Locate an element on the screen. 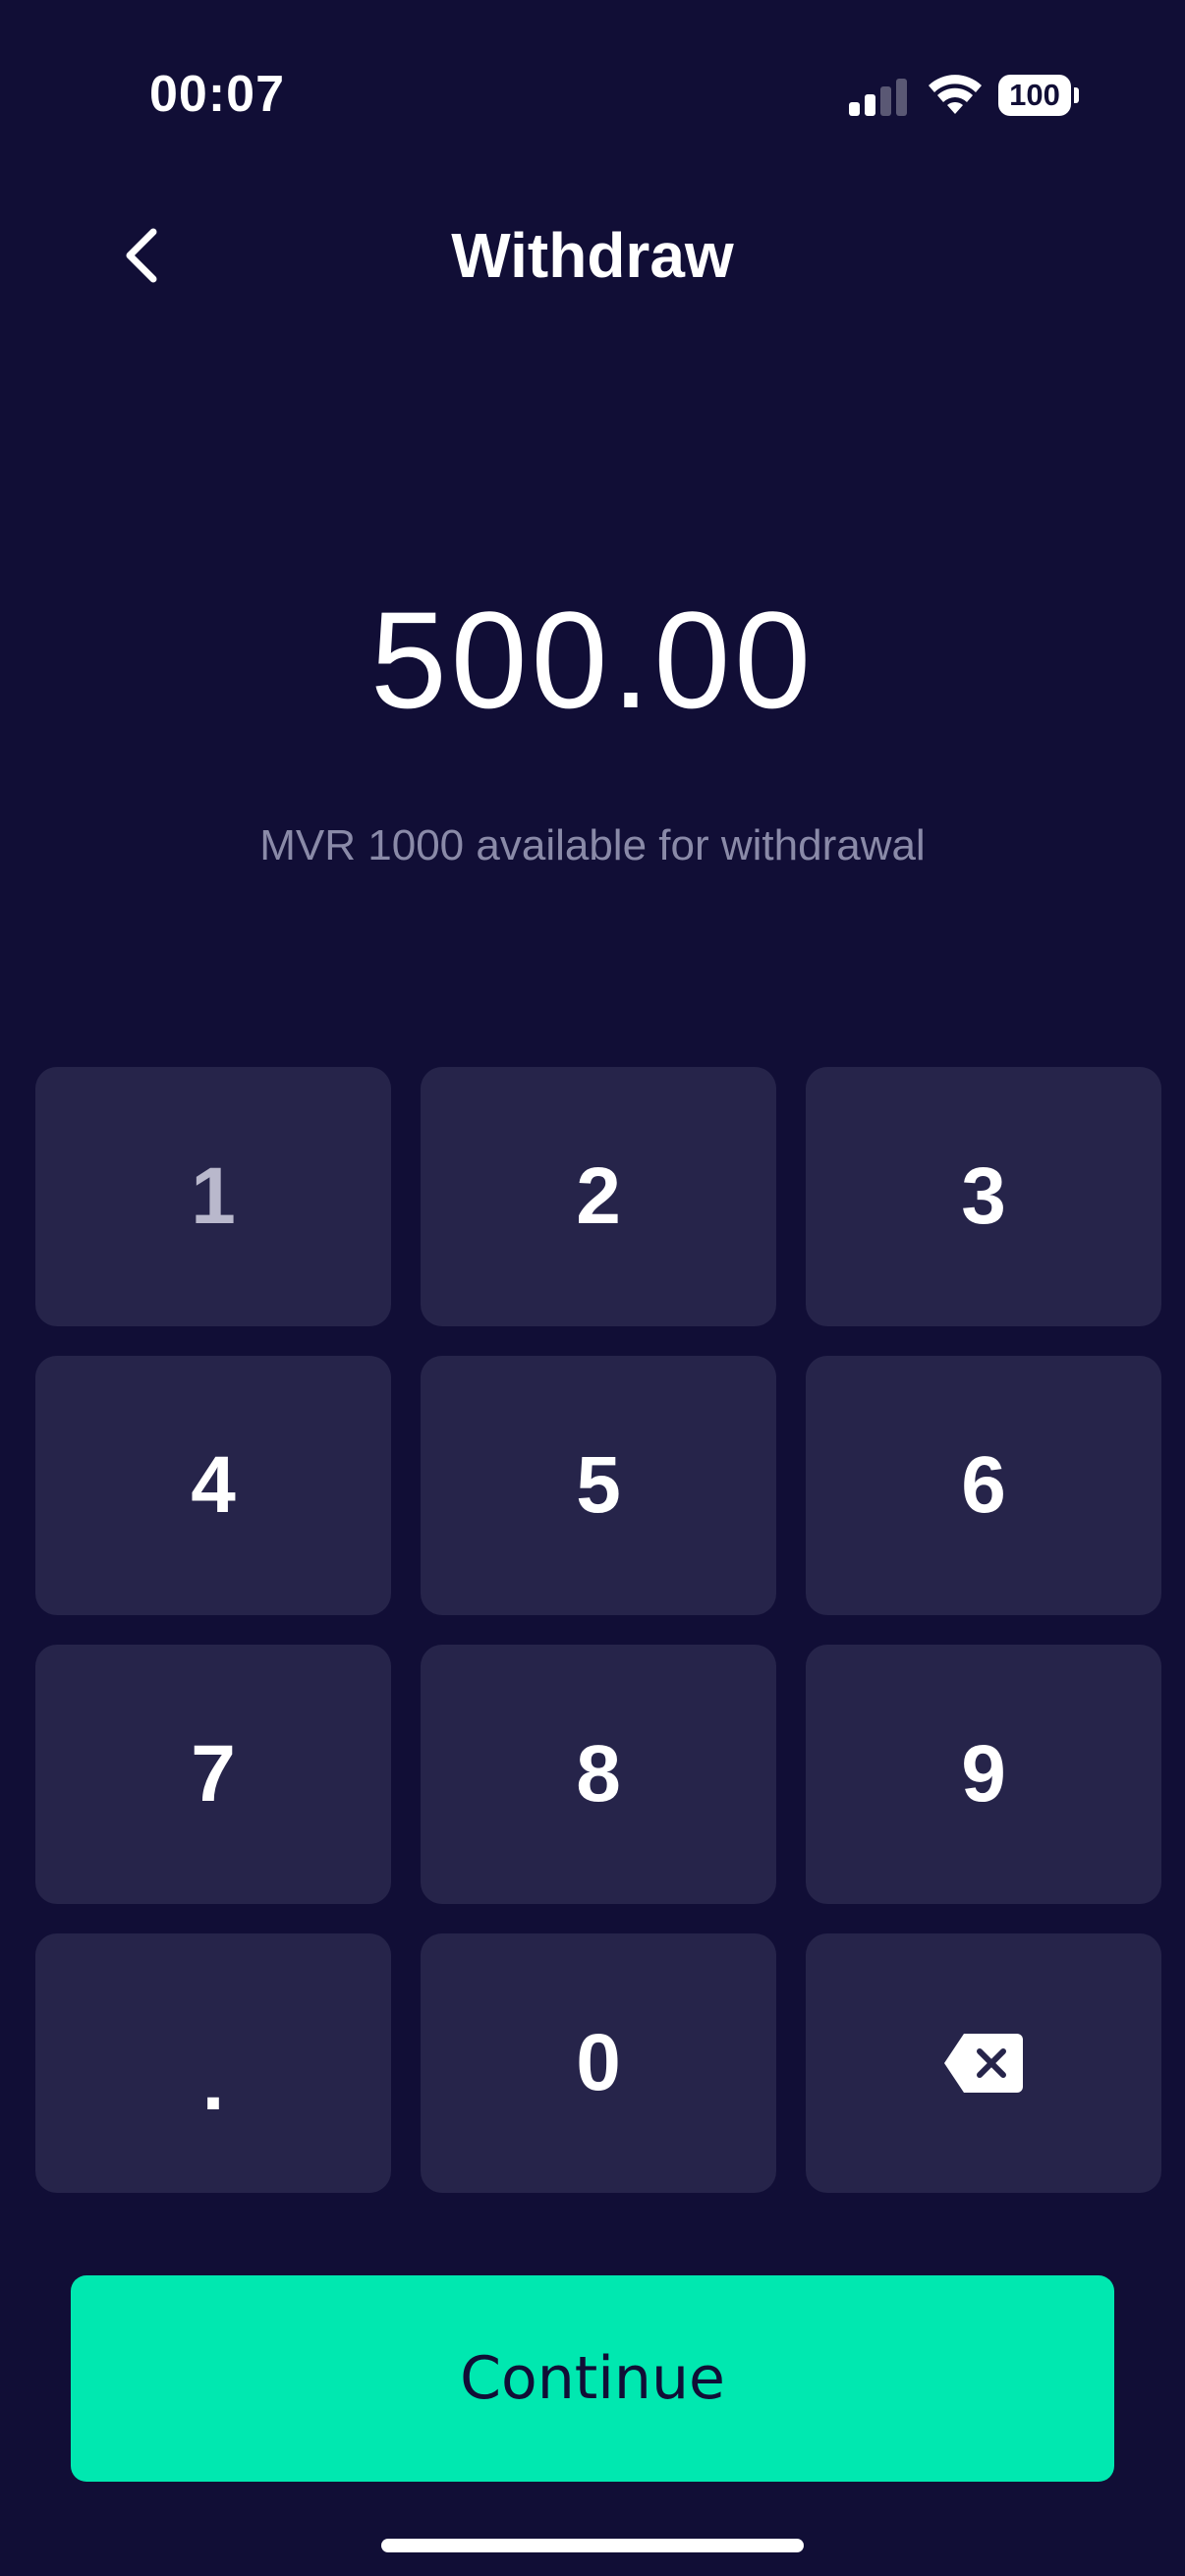 The height and width of the screenshot is (2576, 1185). backspace-button is located at coordinates (984, 2063).